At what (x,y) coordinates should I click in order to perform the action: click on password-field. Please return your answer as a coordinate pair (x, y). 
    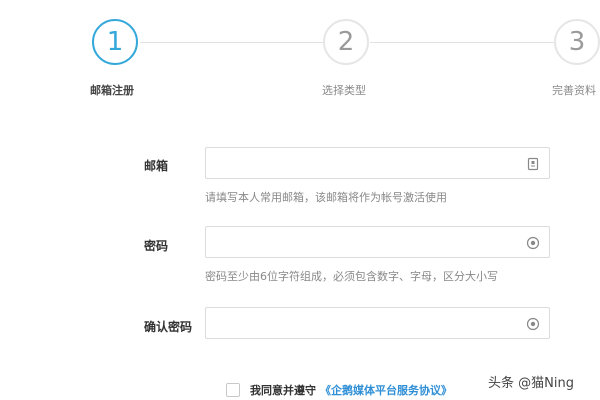
    Looking at the image, I should click on (377, 242).